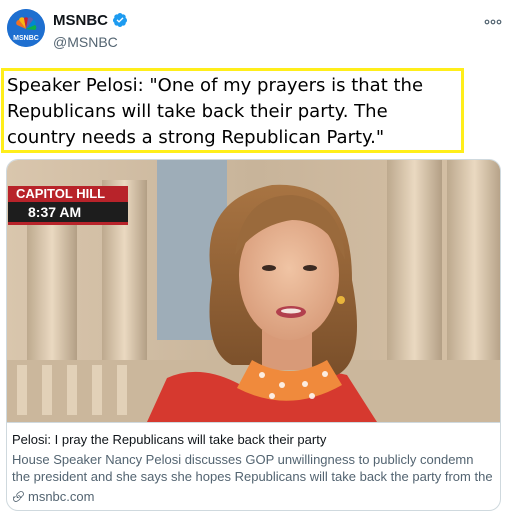 This screenshot has width=520, height=520. I want to click on handle: @MSNBC, so click(85, 42).